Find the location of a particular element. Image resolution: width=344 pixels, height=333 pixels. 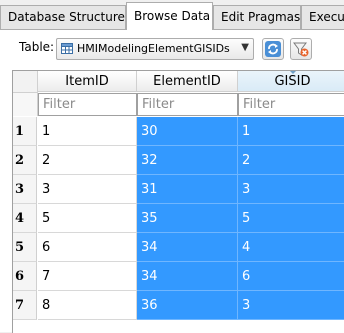

table-cell: 35 is located at coordinates (187, 218).